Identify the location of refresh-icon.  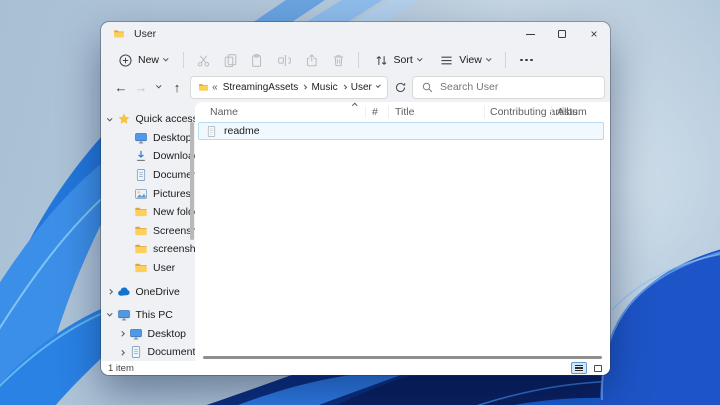
(400, 87).